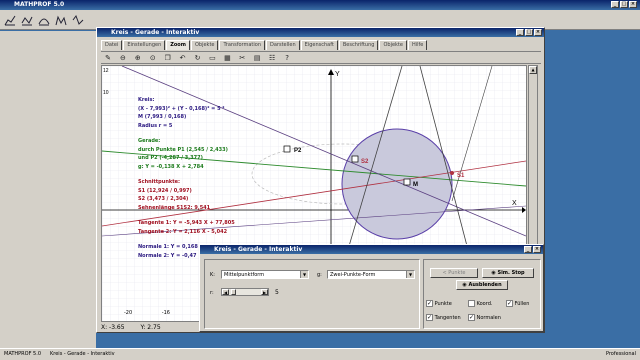 The image size is (640, 360). I want to click on circle-k, so click(397, 184).